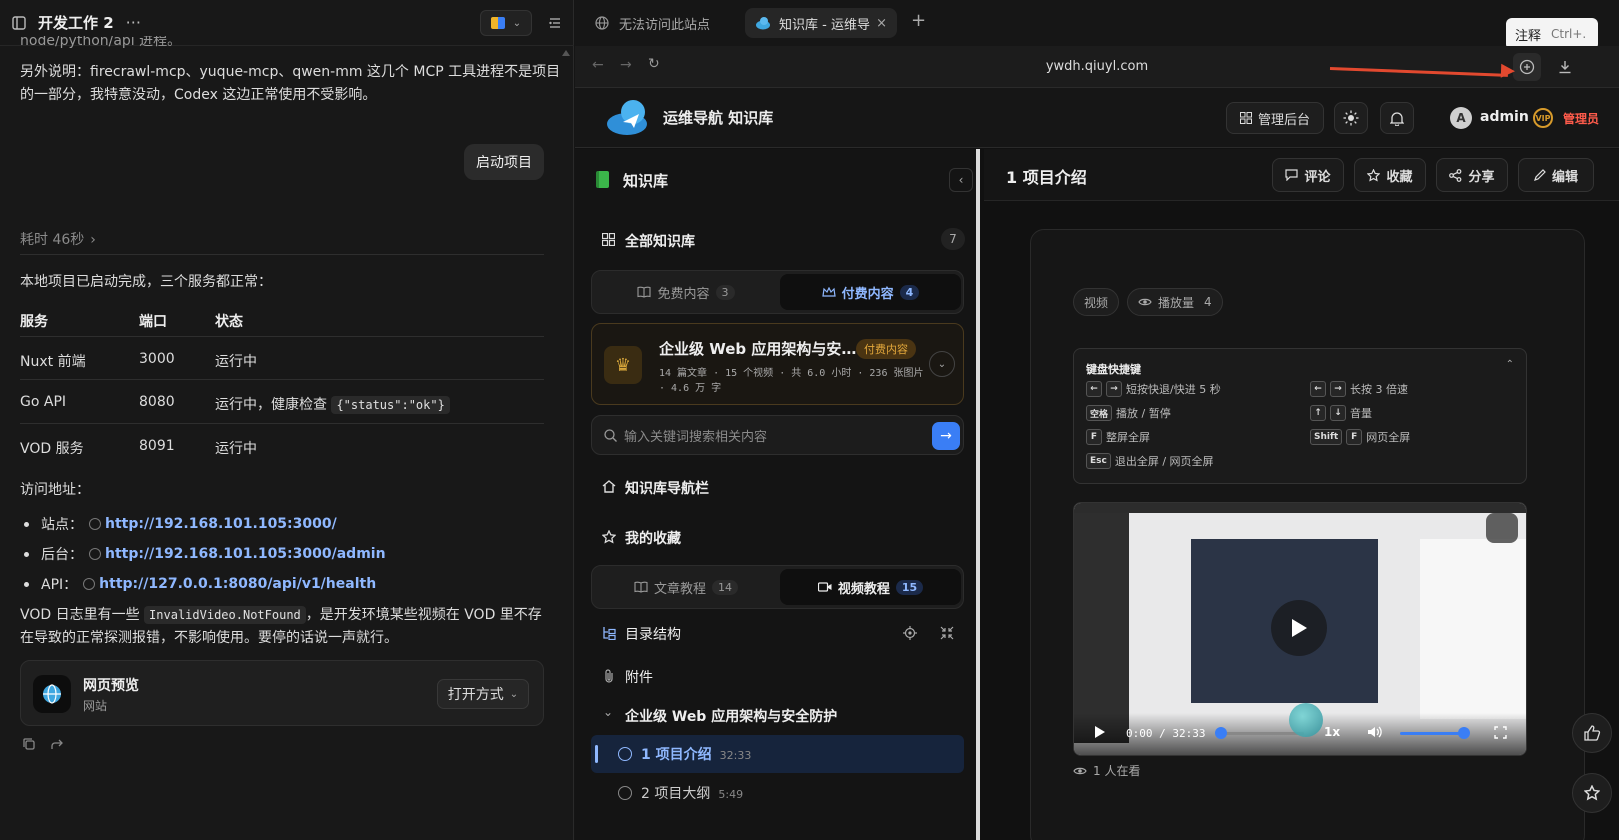 This screenshot has height=840, width=1619. What do you see at coordinates (646, 181) in the screenshot?
I see `kb-title: 知识库` at bounding box center [646, 181].